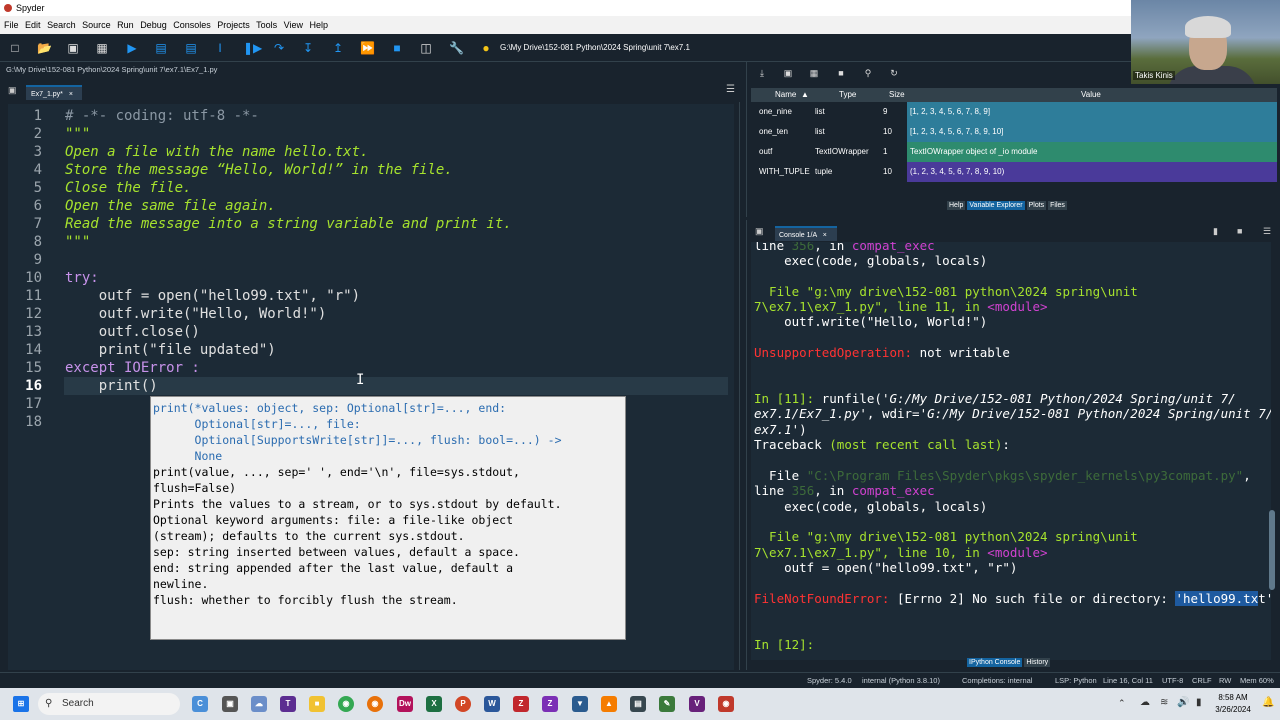 This screenshot has height=720, width=1280. Describe the element at coordinates (1057, 205) in the screenshot. I see `tab-files: Files` at that location.